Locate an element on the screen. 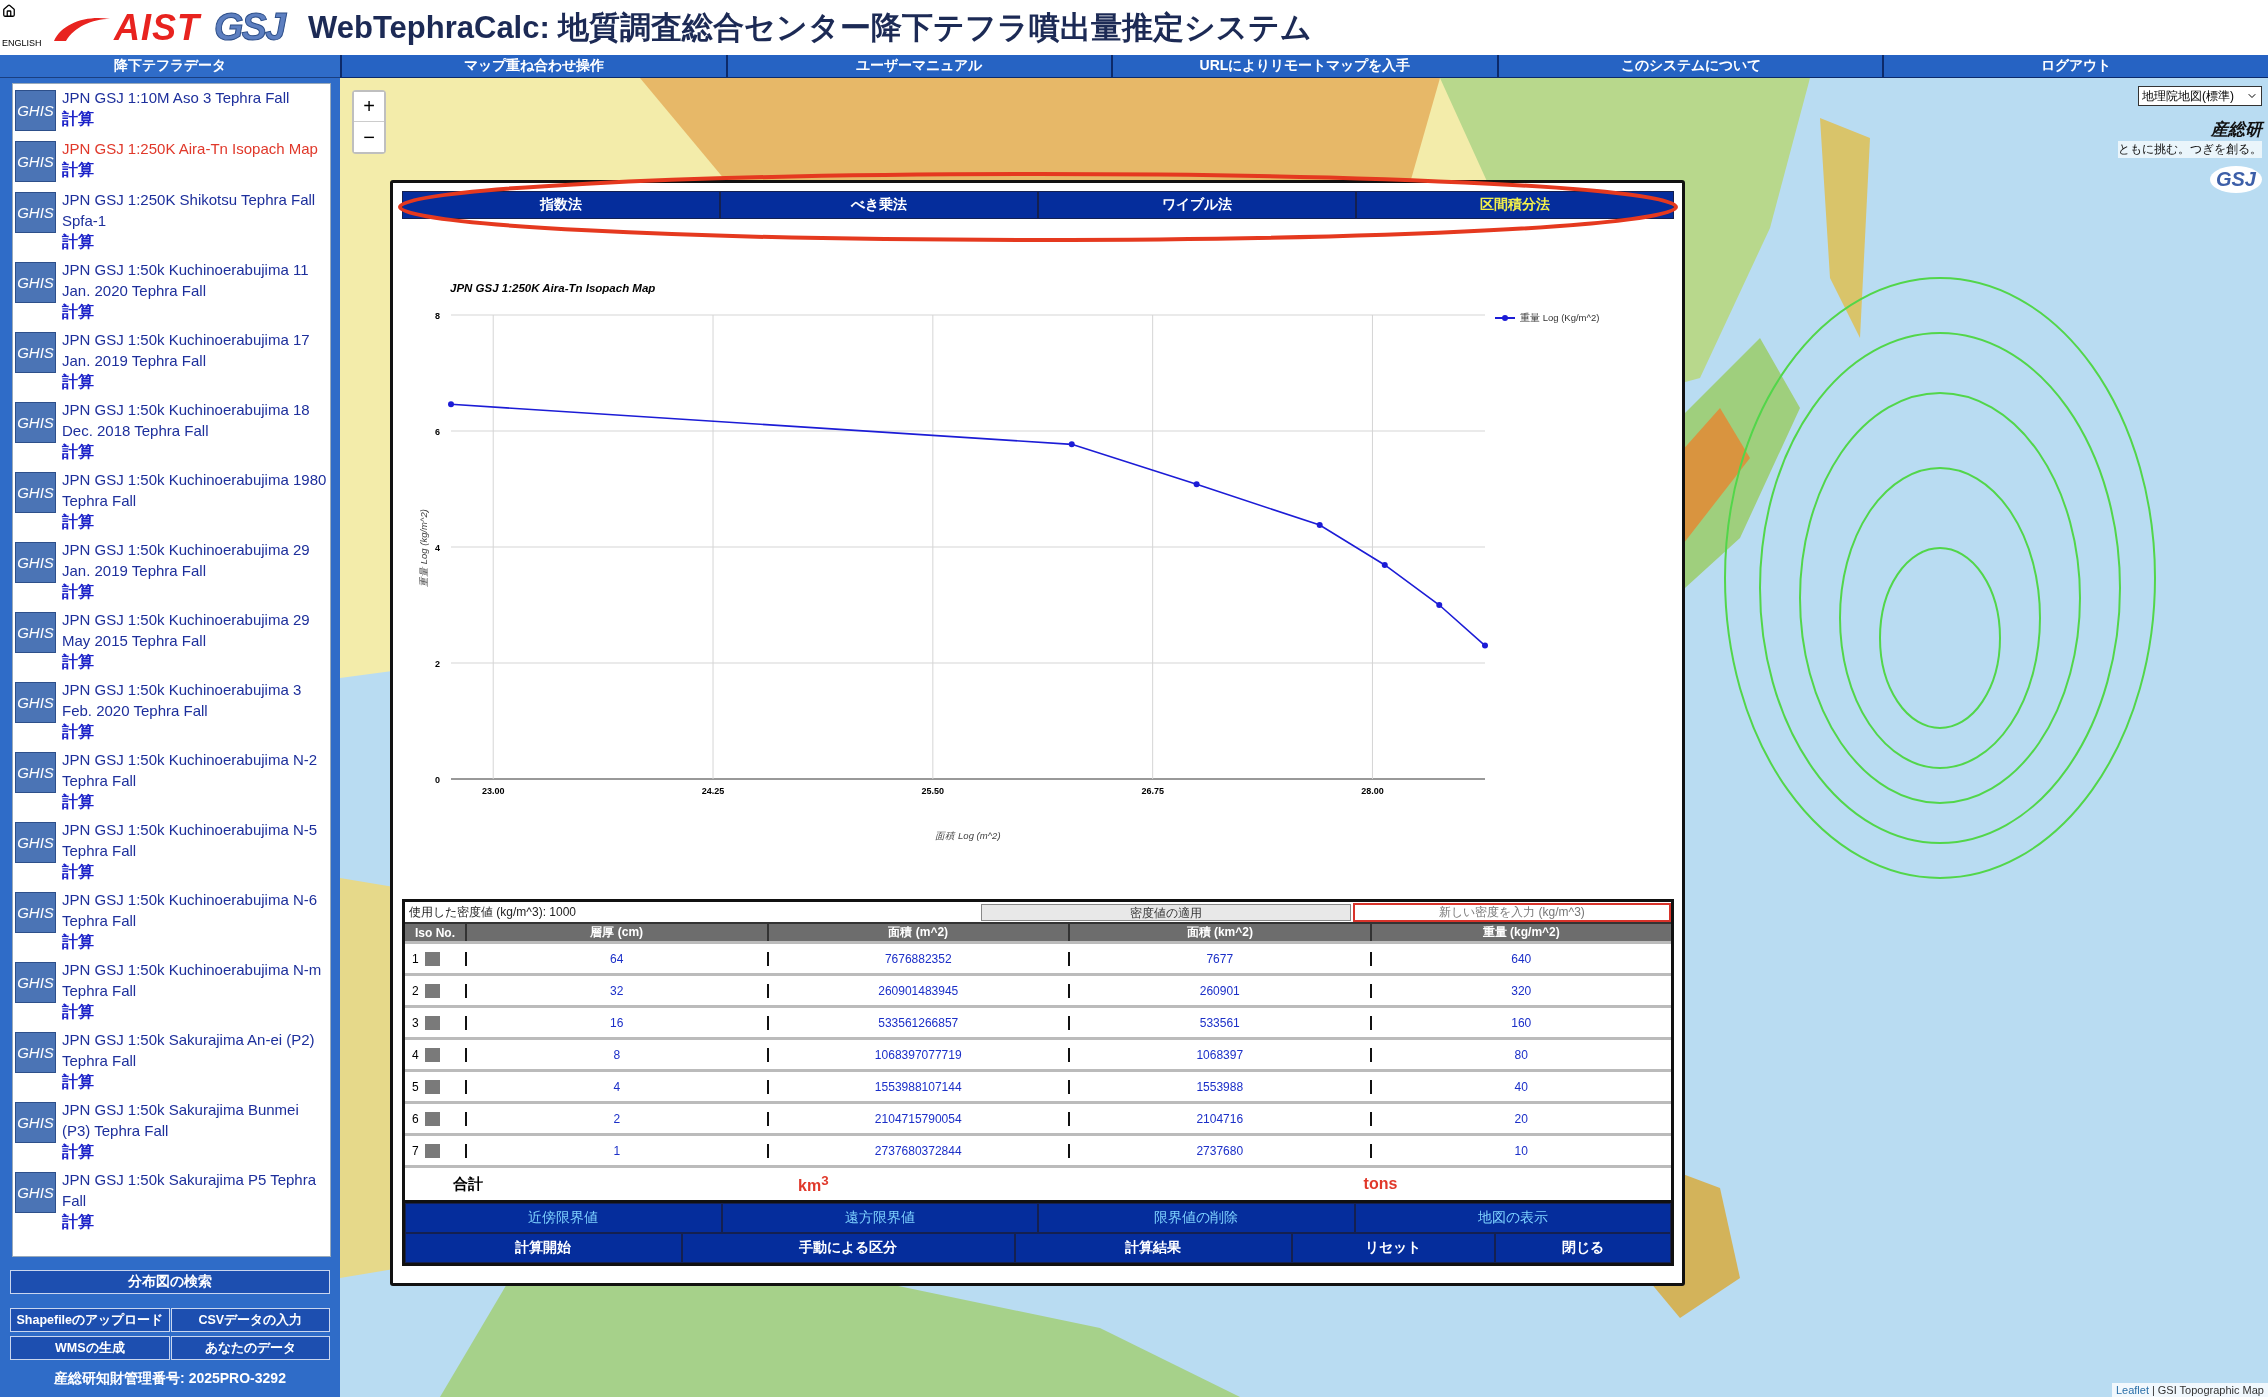 The height and width of the screenshot is (1397, 2268). dataset-link: JPN GSJ 1:50k Kuchinoerabujima 11 Jan. 2020 Tephra Fall is located at coordinates (196, 280).